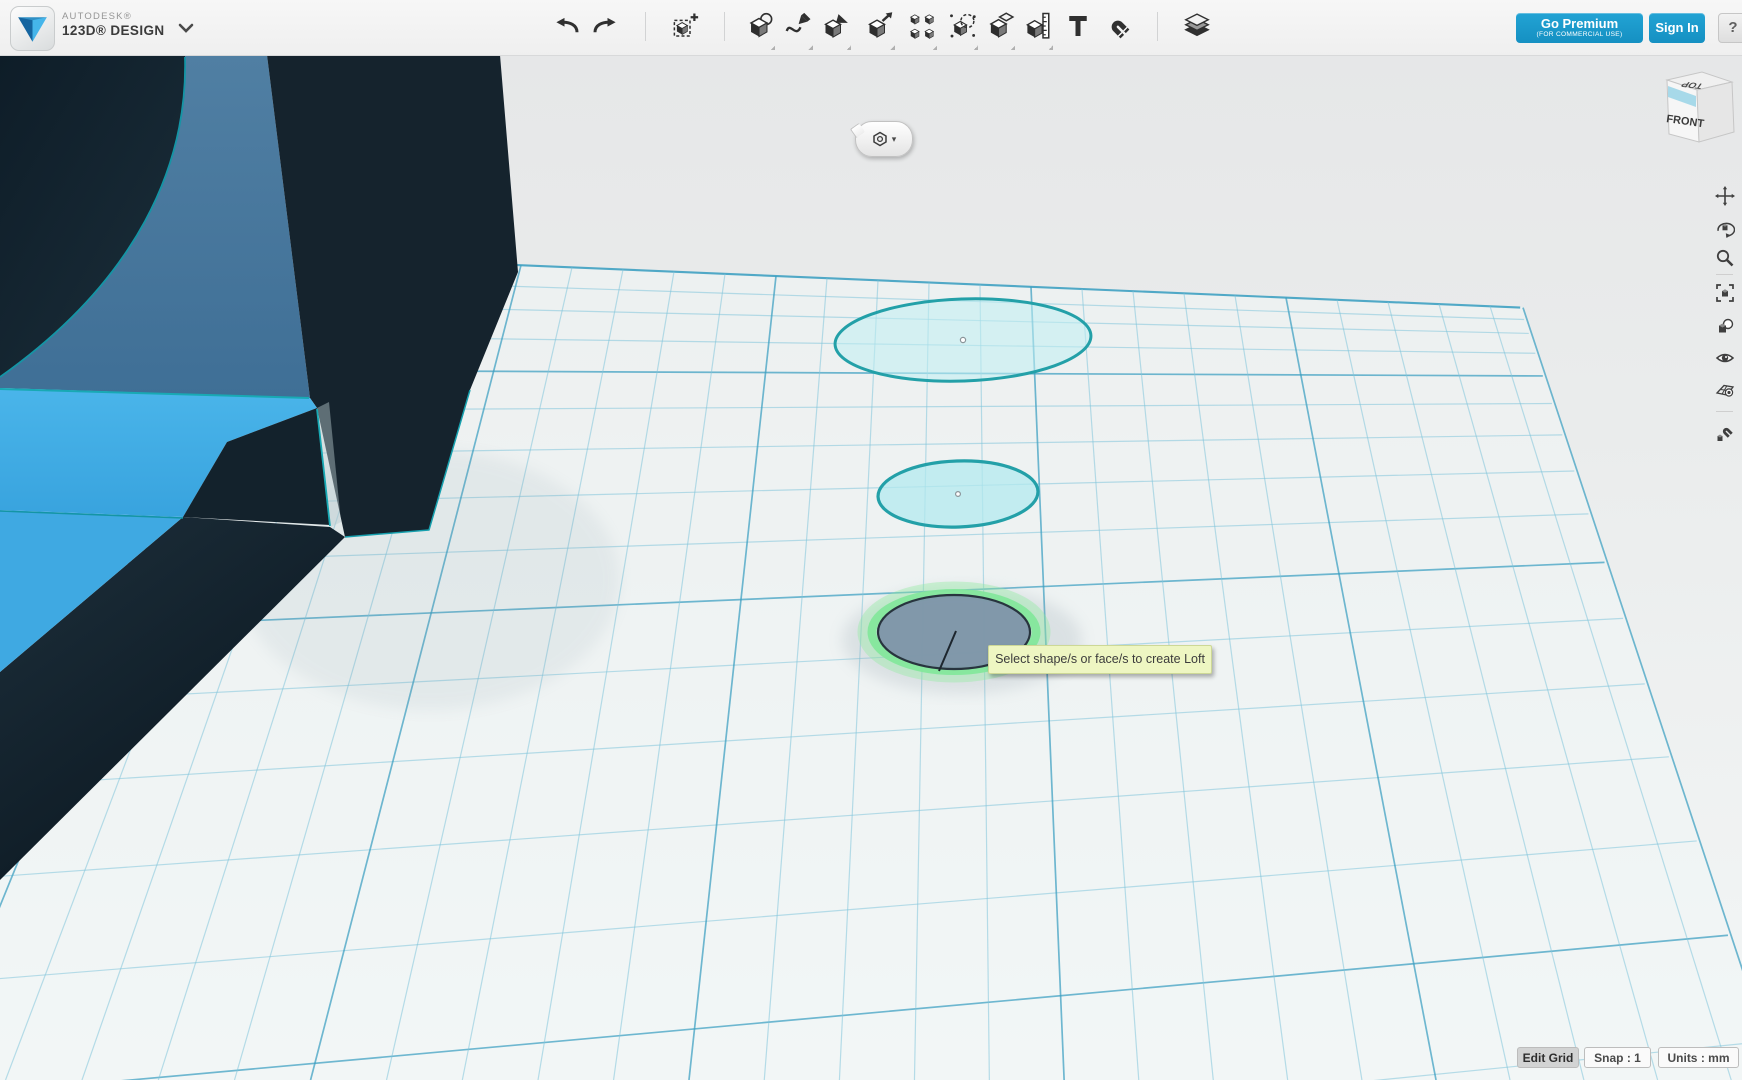 Image resolution: width=1742 pixels, height=1080 pixels. I want to click on pattern-icon, so click(922, 26).